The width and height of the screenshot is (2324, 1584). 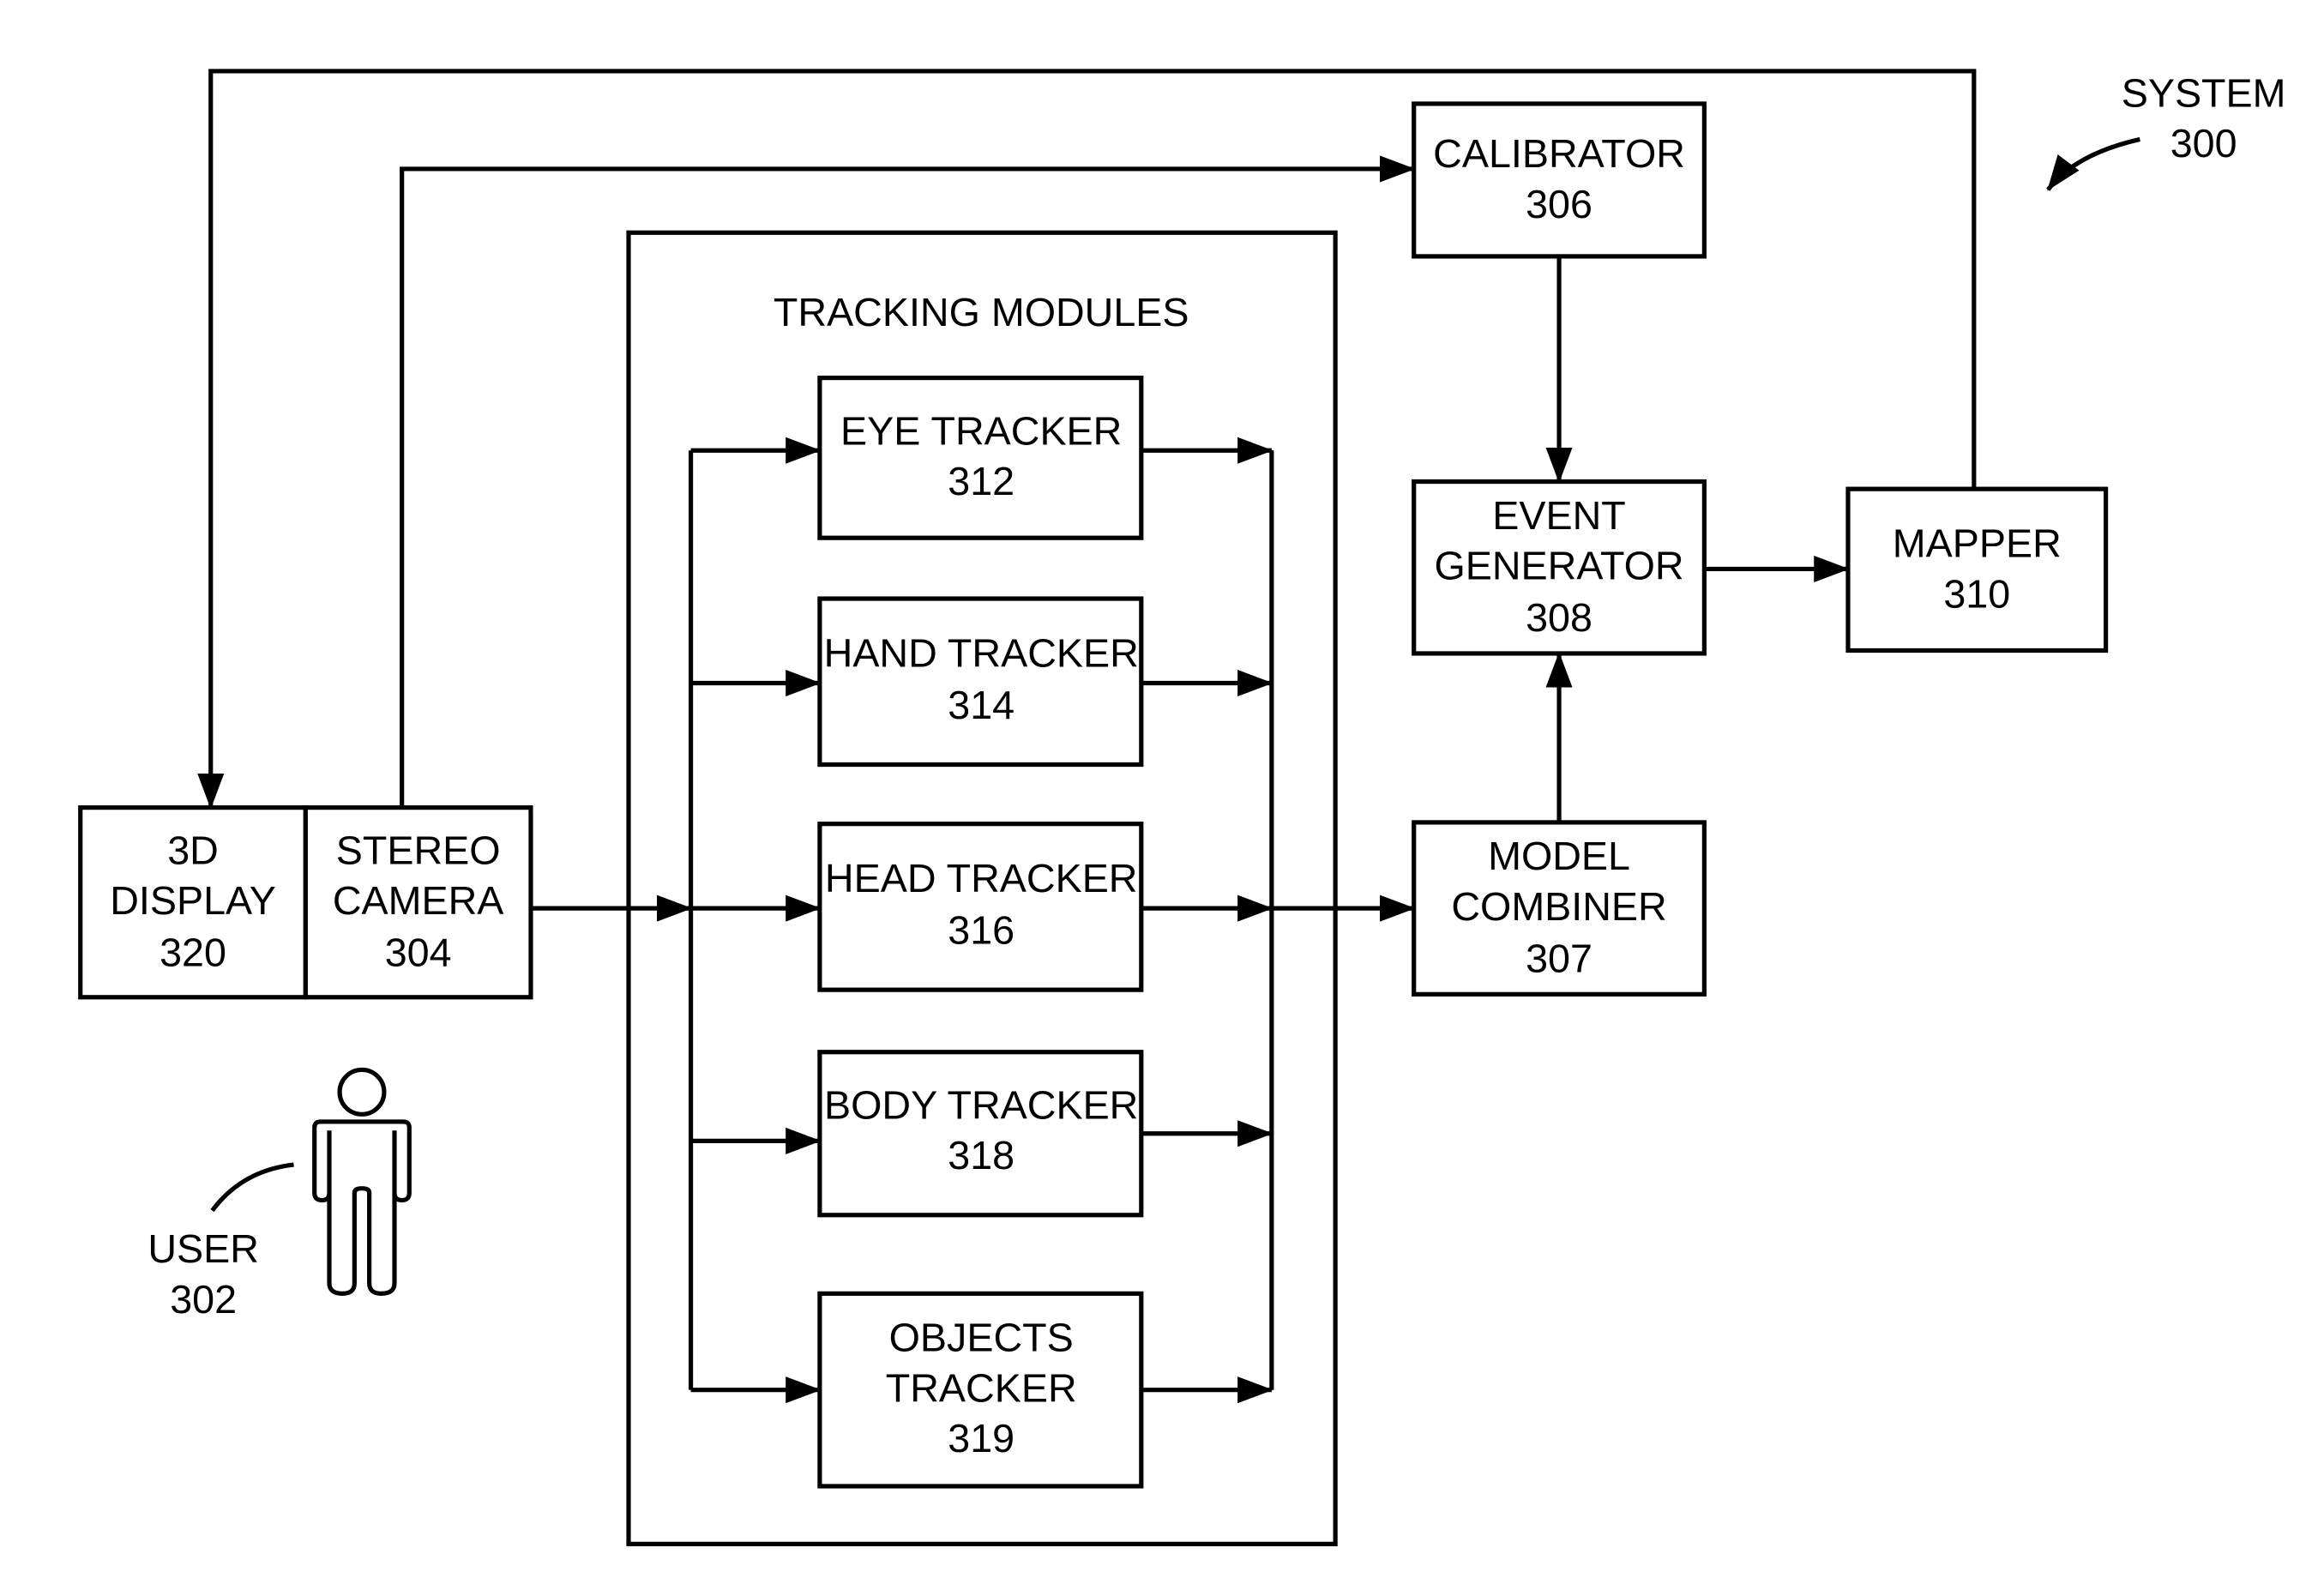 I want to click on model-combiner-block: MODEL COMBINER 307, so click(x=1560, y=909).